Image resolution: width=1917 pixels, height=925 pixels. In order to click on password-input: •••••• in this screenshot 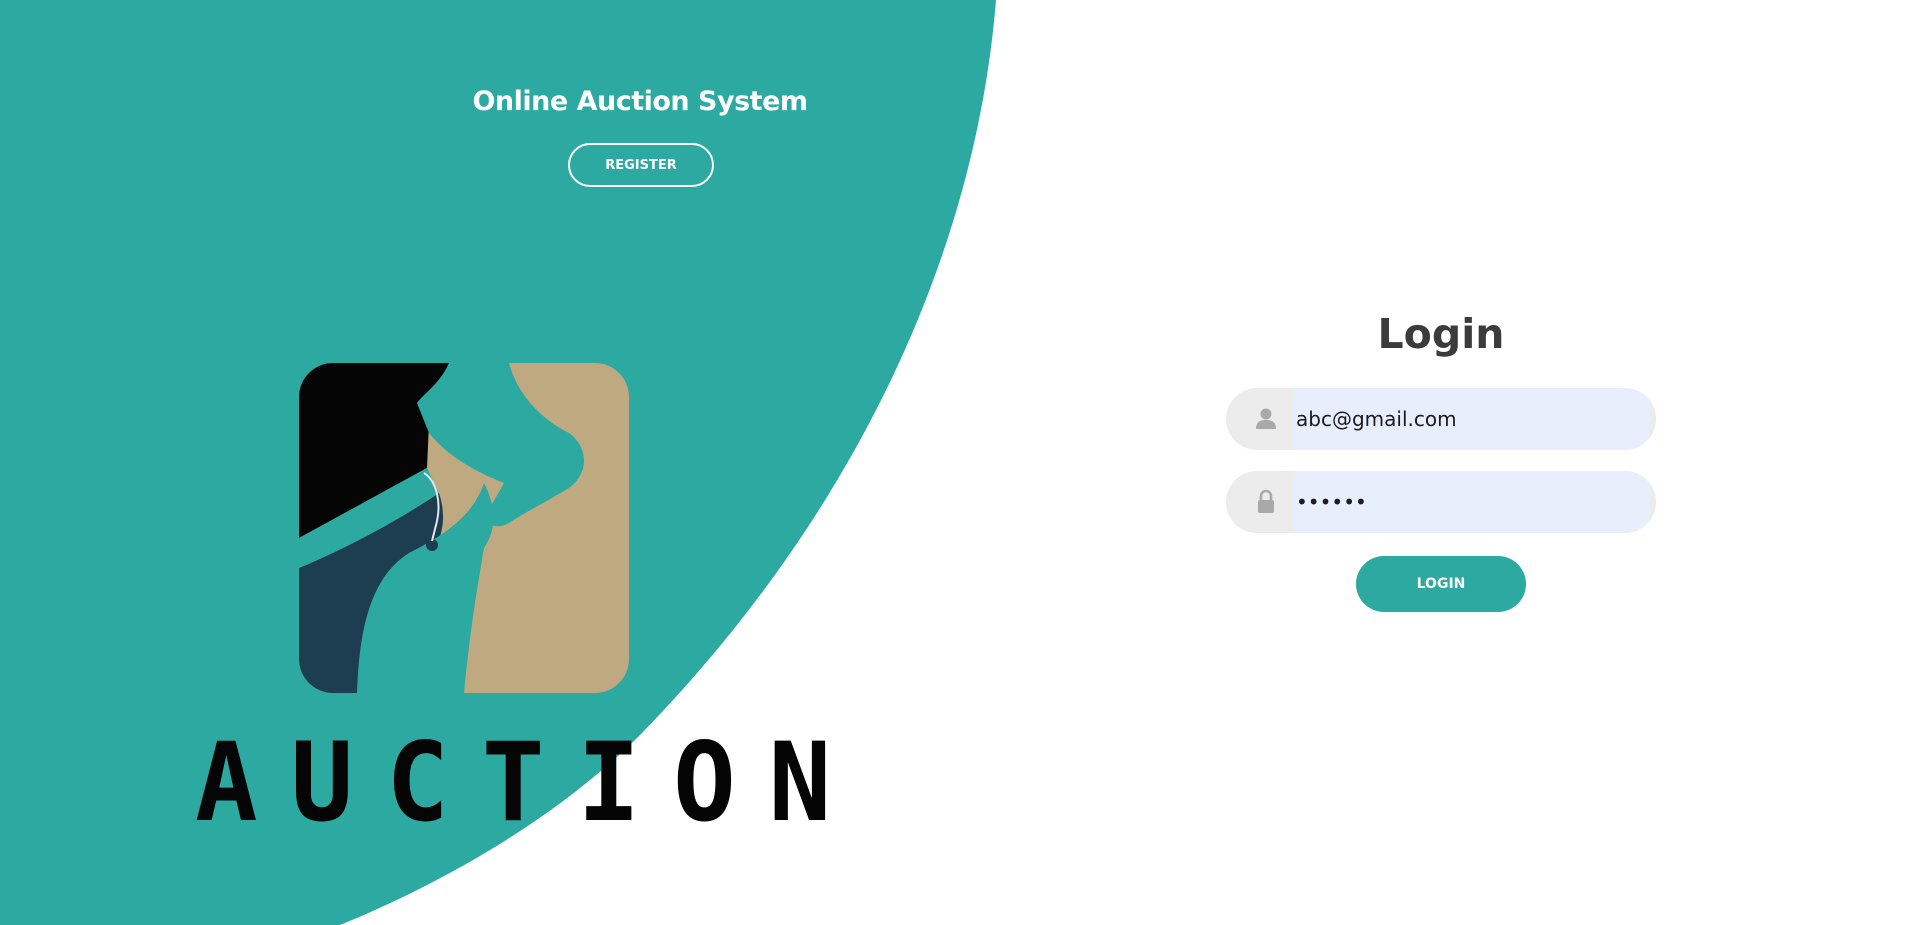, I will do `click(1472, 502)`.